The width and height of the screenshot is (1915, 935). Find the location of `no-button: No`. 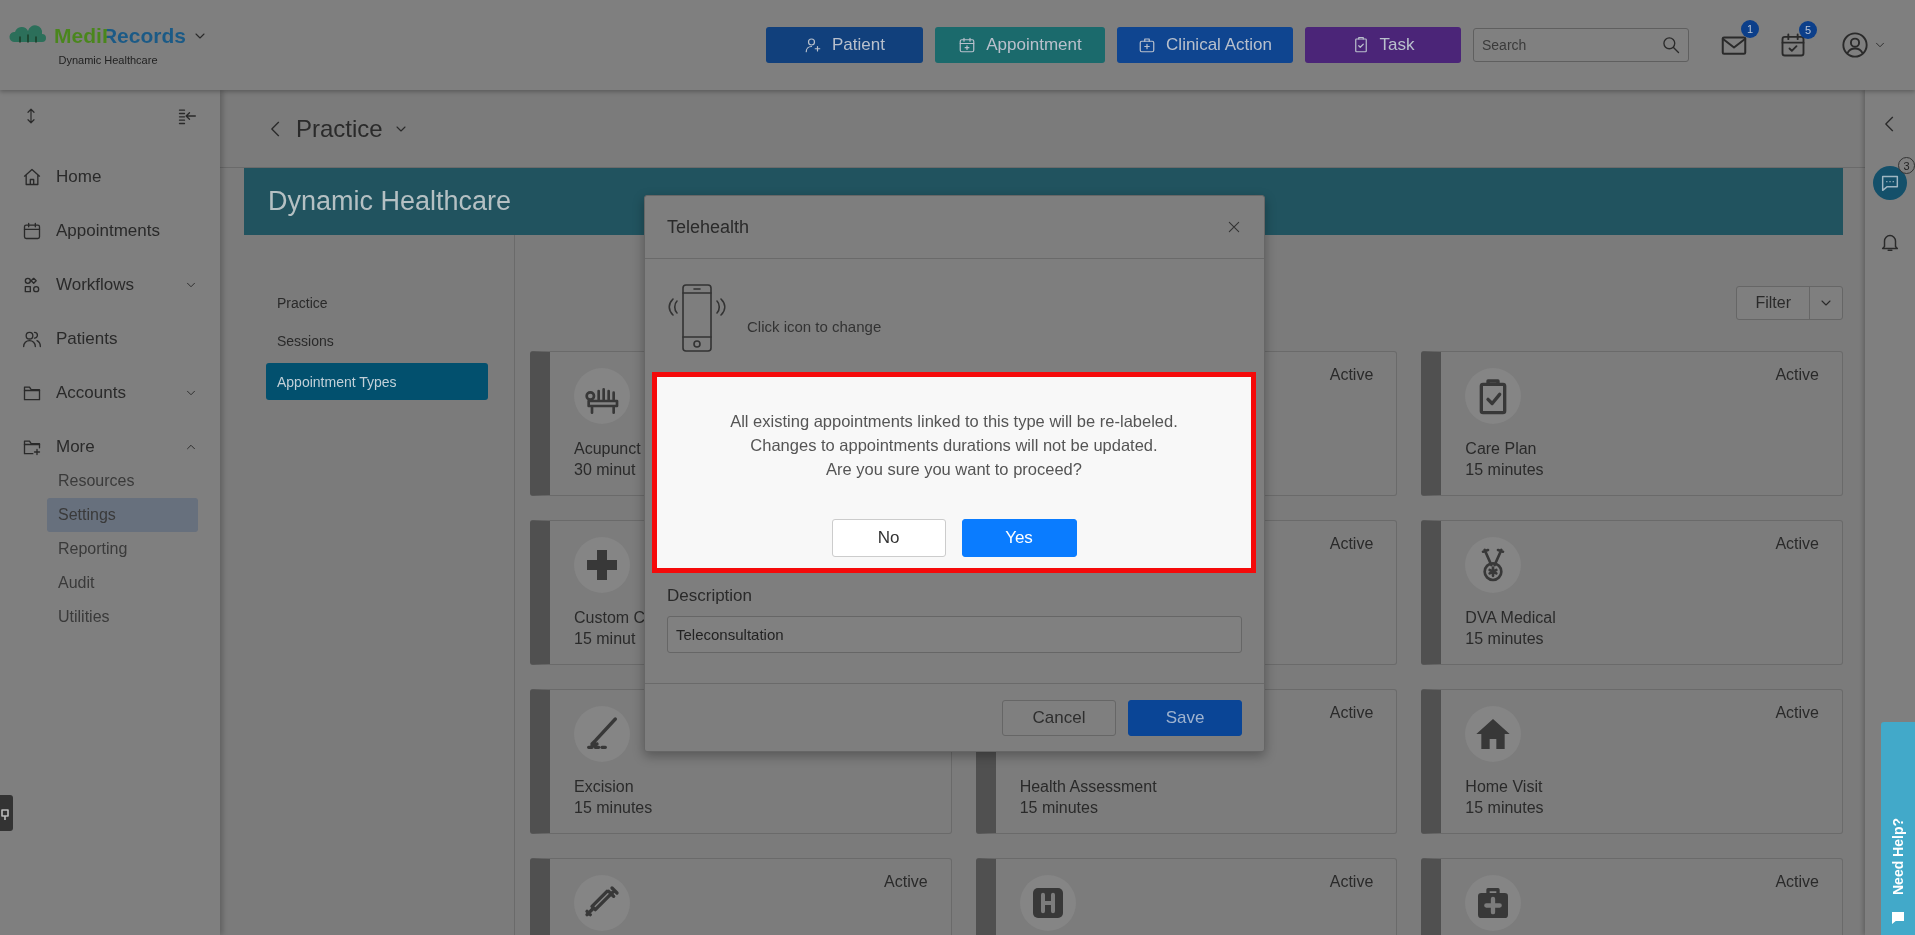

no-button: No is located at coordinates (888, 538).